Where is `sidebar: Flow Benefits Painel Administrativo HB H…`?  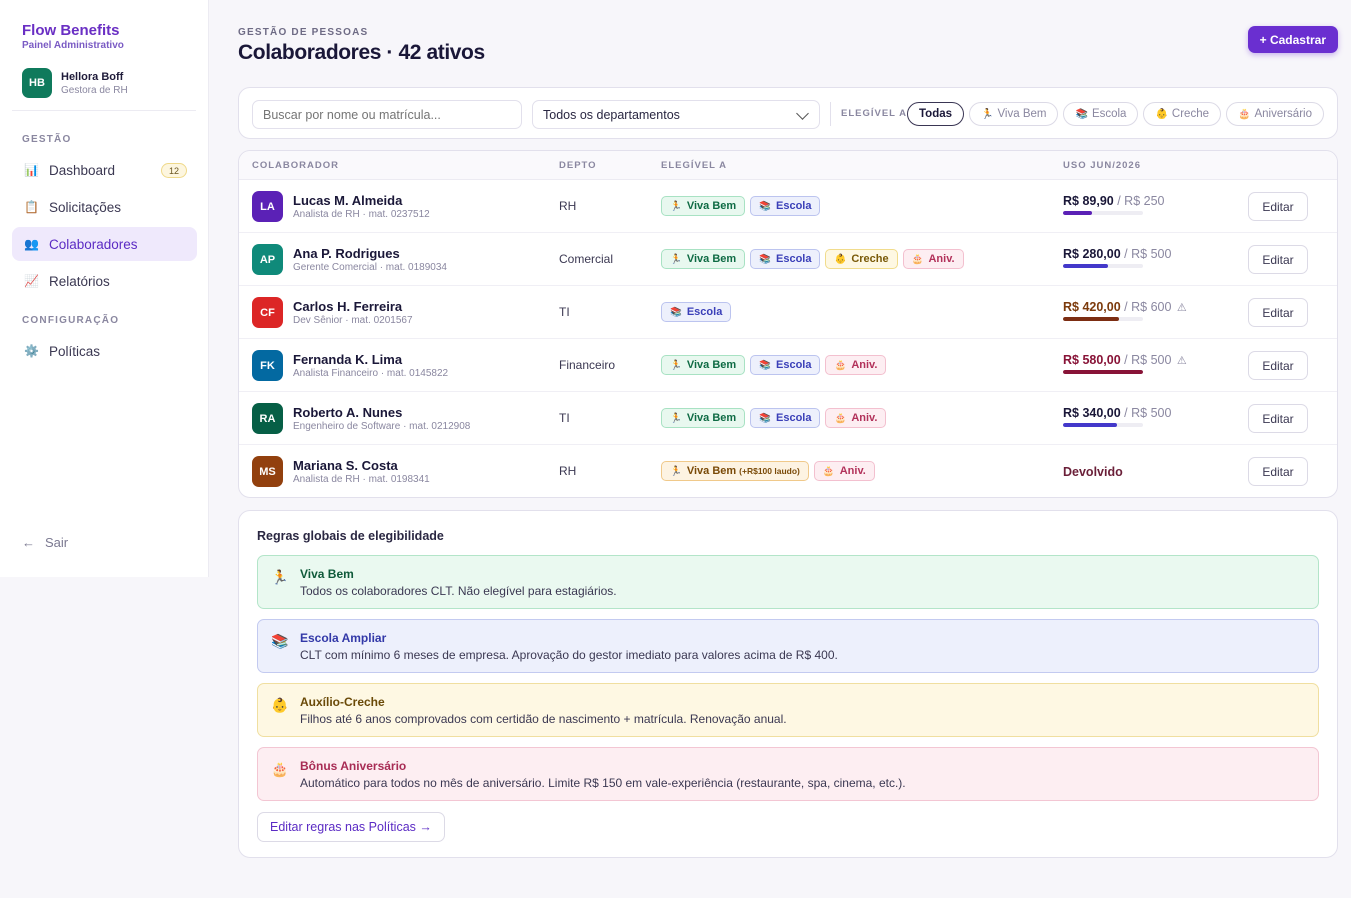 sidebar: Flow Benefits Painel Administrativo HB H… is located at coordinates (104, 288).